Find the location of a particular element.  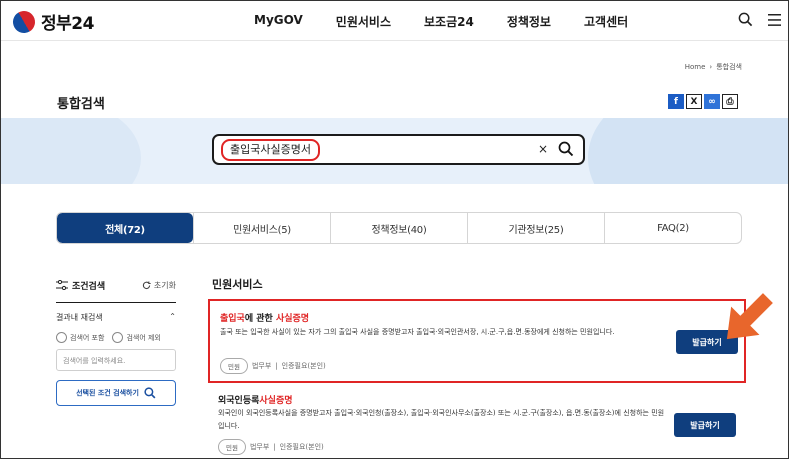

refine-search-title: 결과내 재검색 is located at coordinates (79, 317).